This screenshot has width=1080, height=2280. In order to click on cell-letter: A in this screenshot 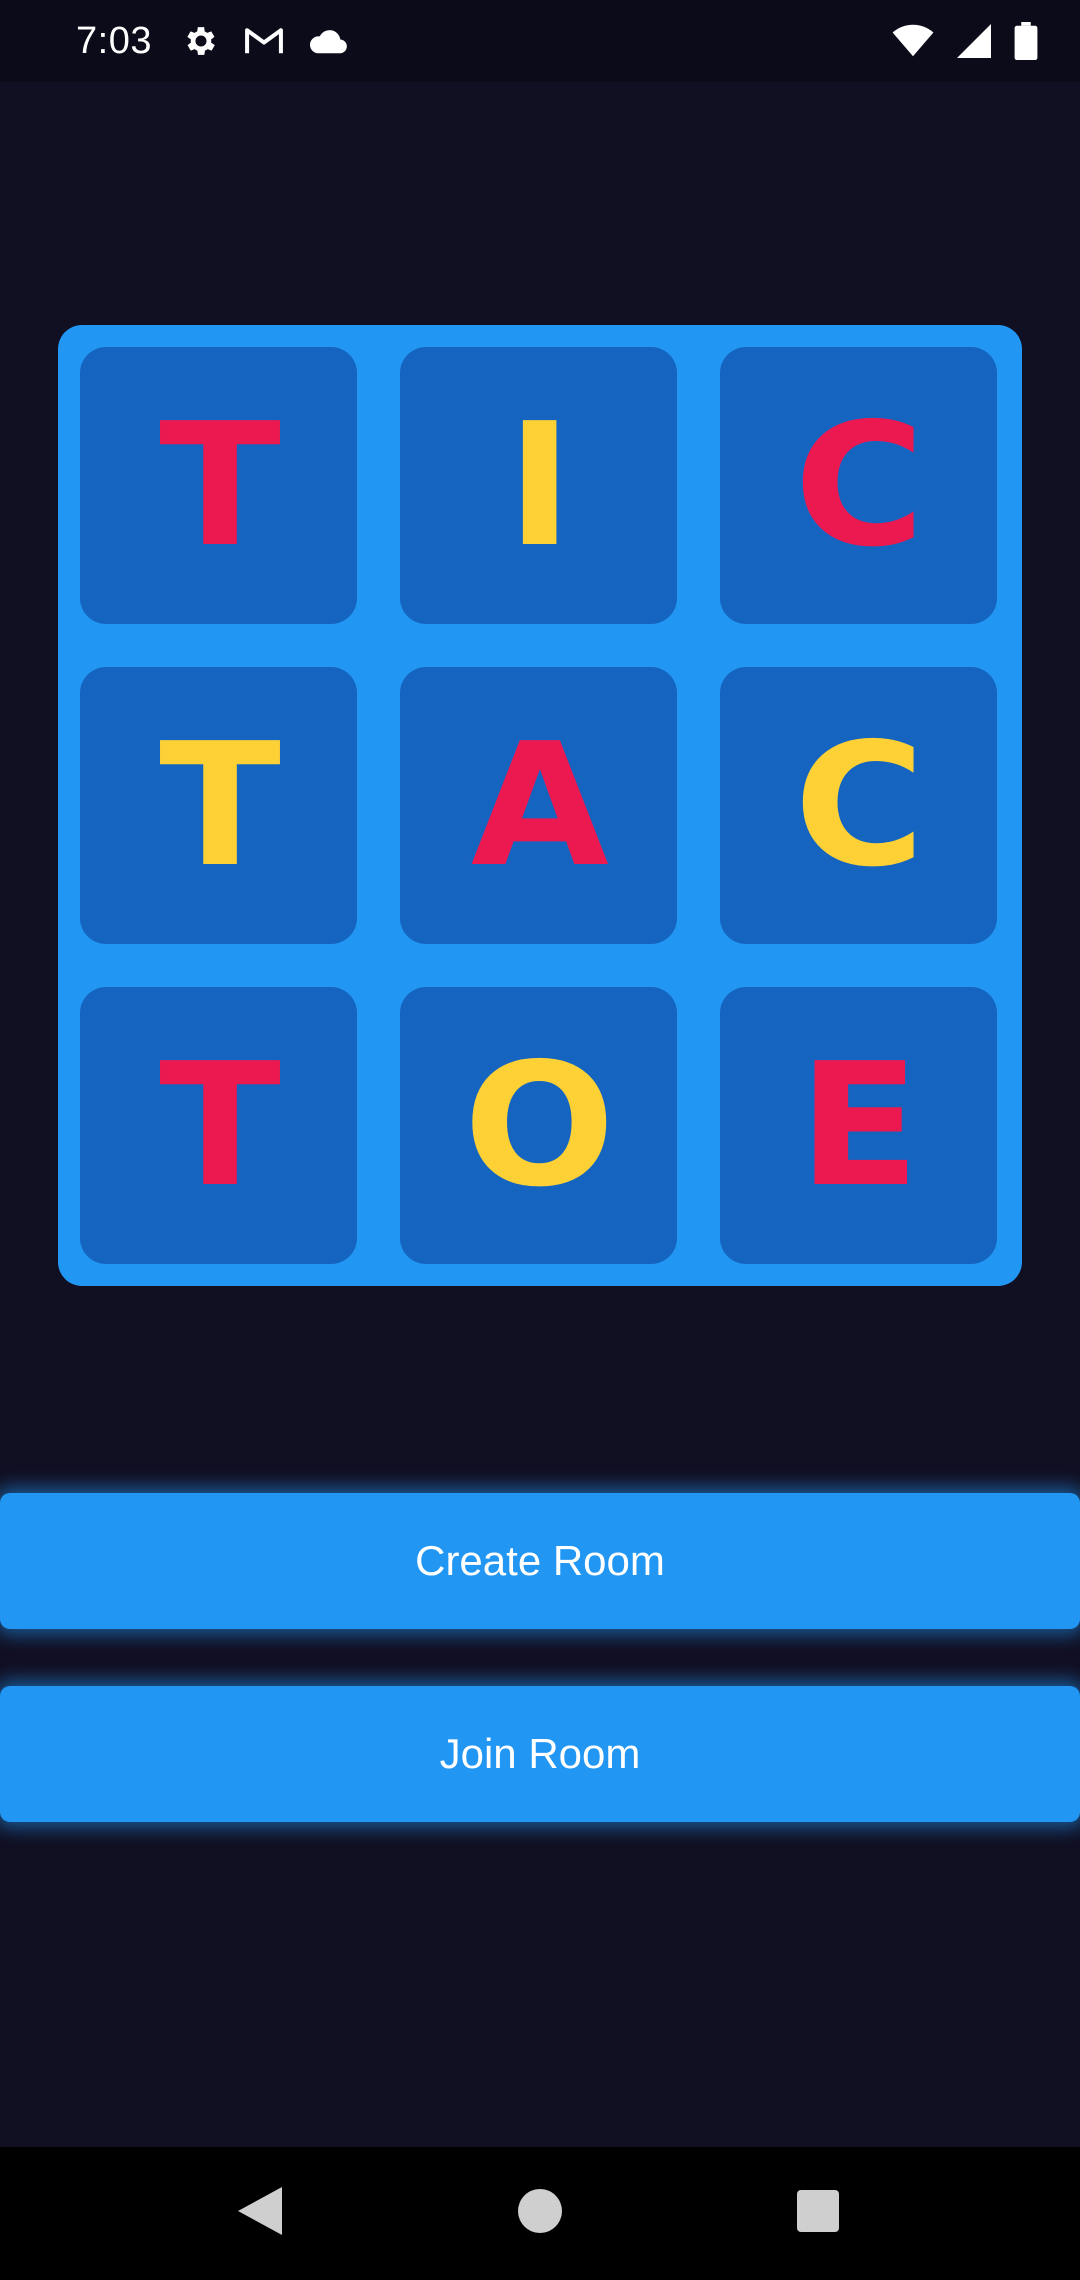, I will do `click(539, 805)`.